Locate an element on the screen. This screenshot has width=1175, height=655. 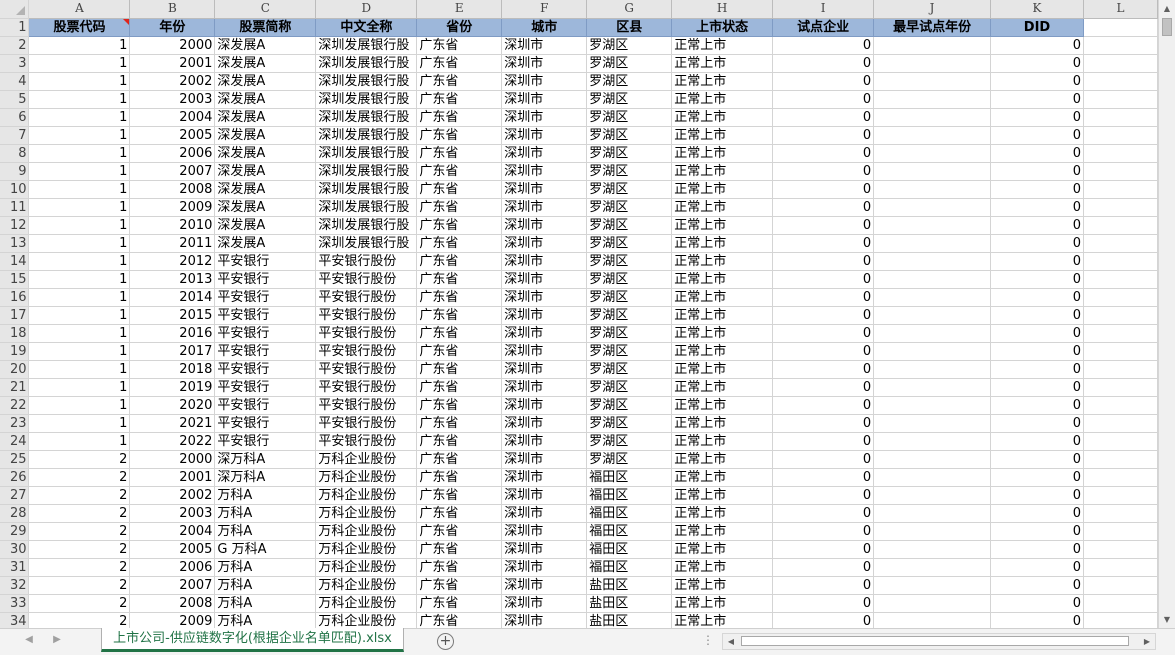
cell: 万科A is located at coordinates (265, 620).